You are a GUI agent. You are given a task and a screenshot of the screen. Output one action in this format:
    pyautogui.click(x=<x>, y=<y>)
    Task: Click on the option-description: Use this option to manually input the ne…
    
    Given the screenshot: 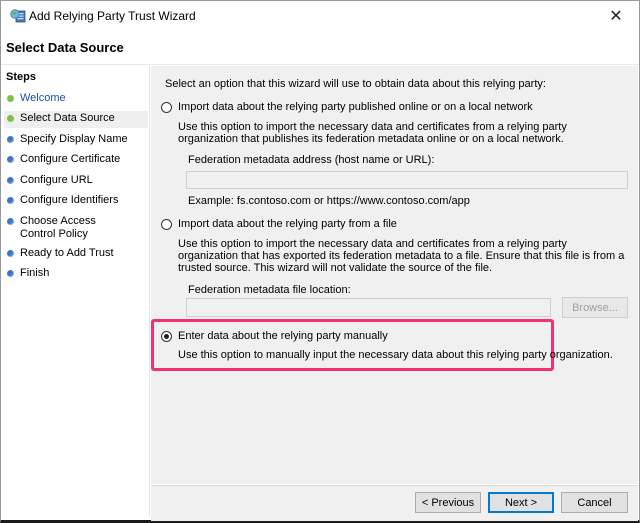 What is the action you would take?
    pyautogui.click(x=395, y=355)
    